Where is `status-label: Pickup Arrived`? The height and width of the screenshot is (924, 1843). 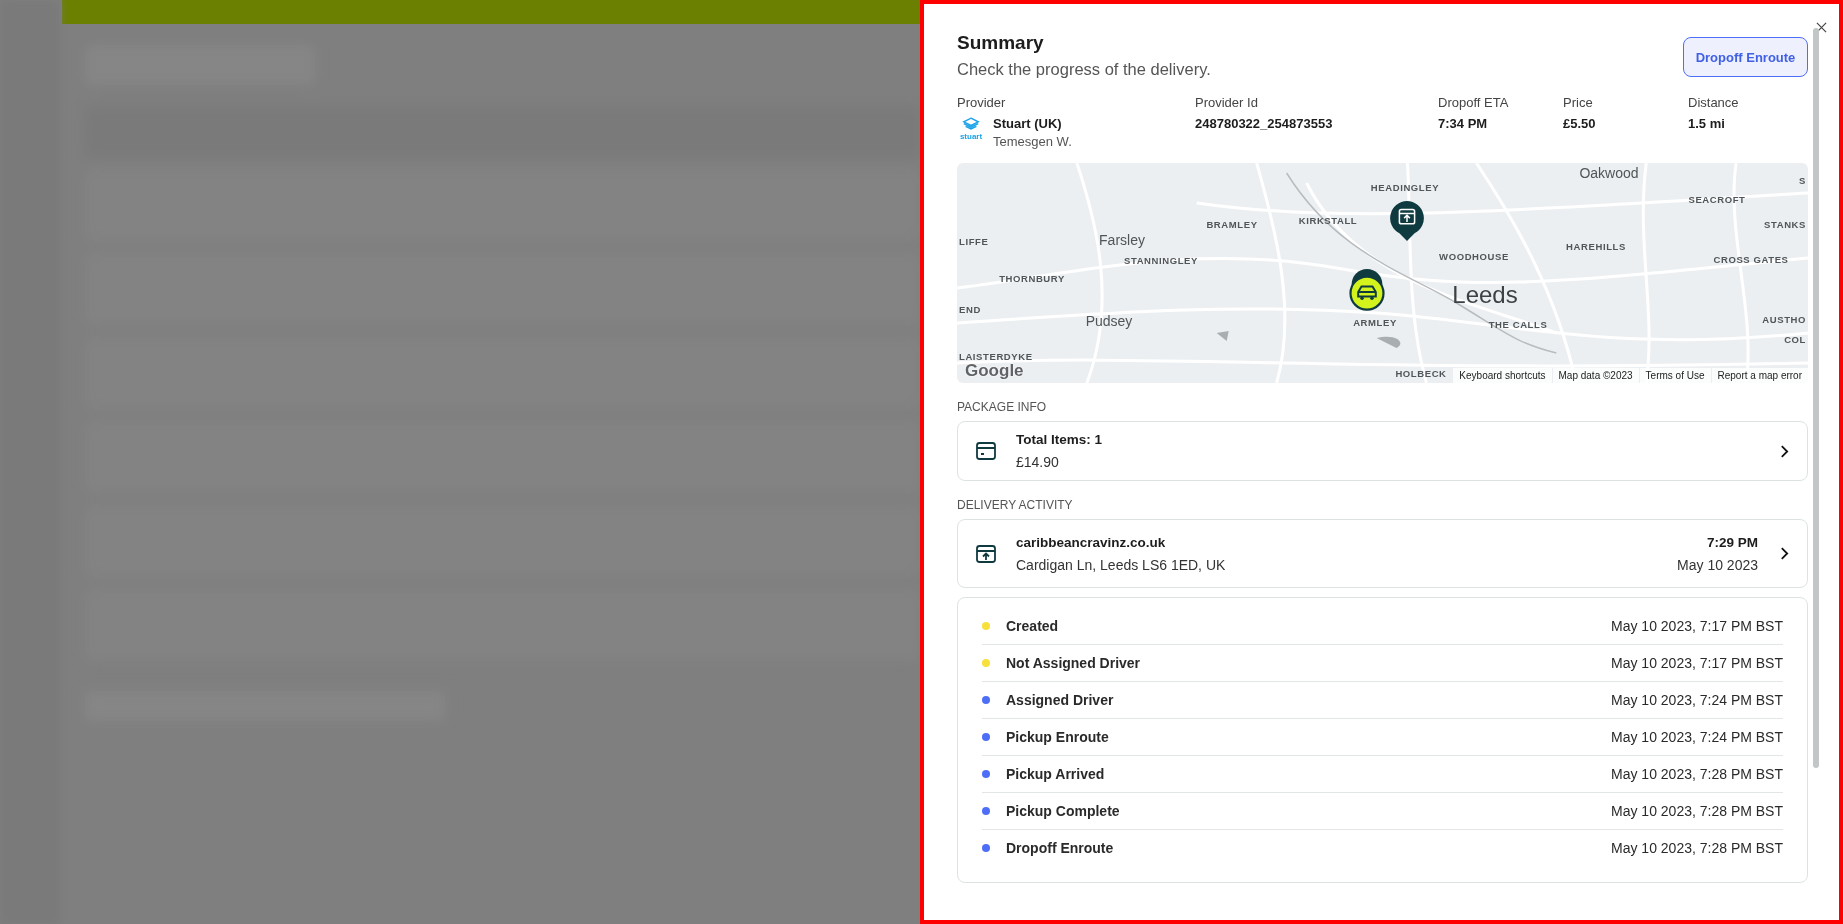
status-label: Pickup Arrived is located at coordinates (1056, 774).